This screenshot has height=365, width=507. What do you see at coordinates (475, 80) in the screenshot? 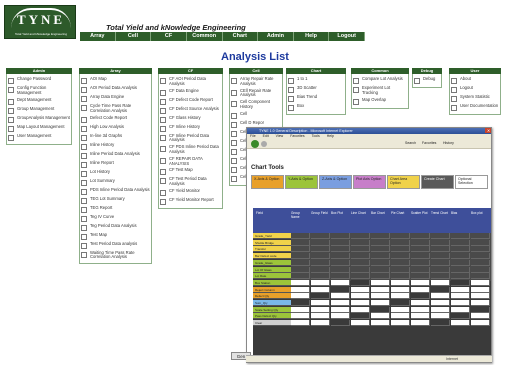
I see `analysis-item: About` at bounding box center [475, 80].